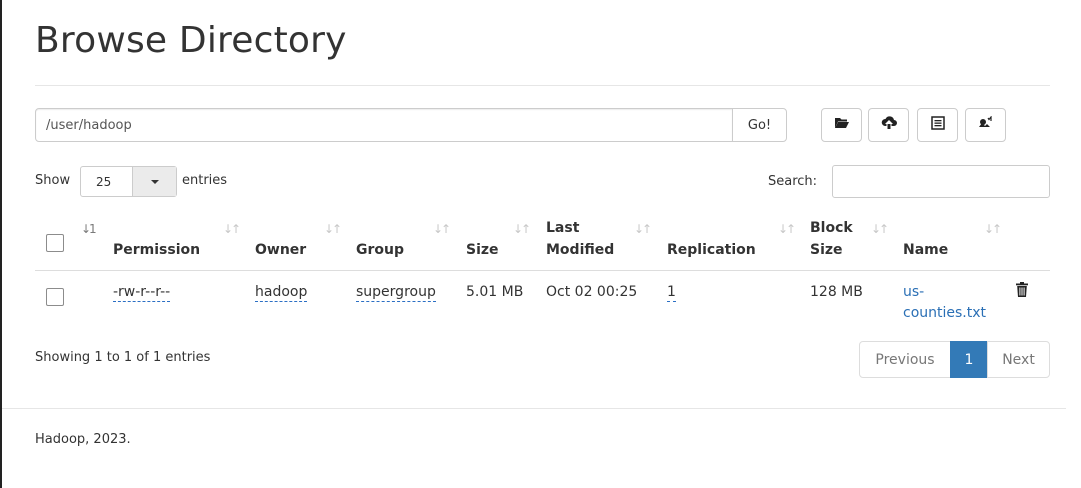 This screenshot has height=488, width=1081. What do you see at coordinates (913, 292) in the screenshot?
I see `file-name-link-line1: us-` at bounding box center [913, 292].